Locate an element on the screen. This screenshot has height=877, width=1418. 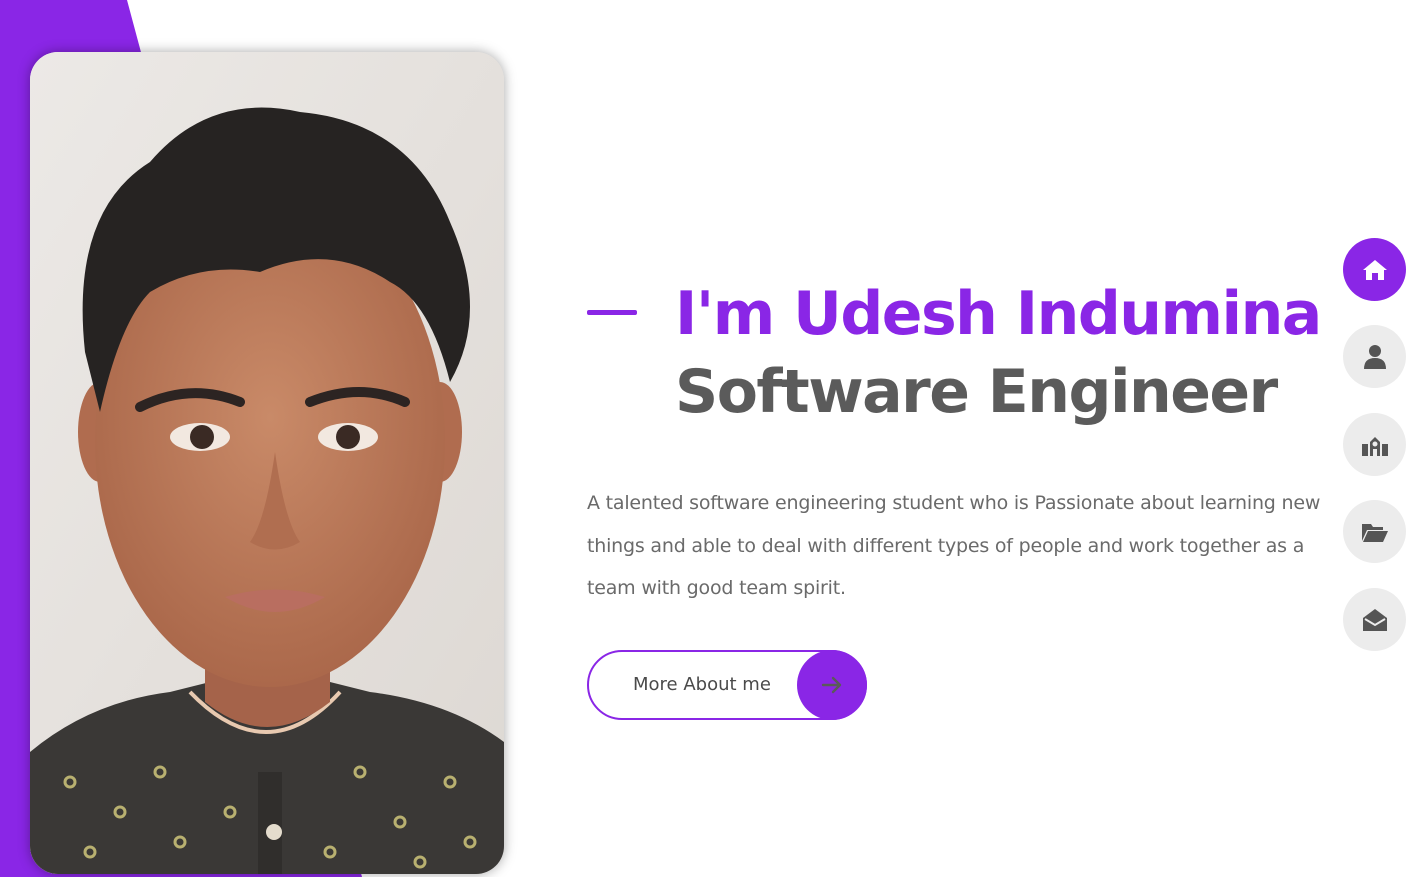
folder-open-icon is located at coordinates (1374, 532).